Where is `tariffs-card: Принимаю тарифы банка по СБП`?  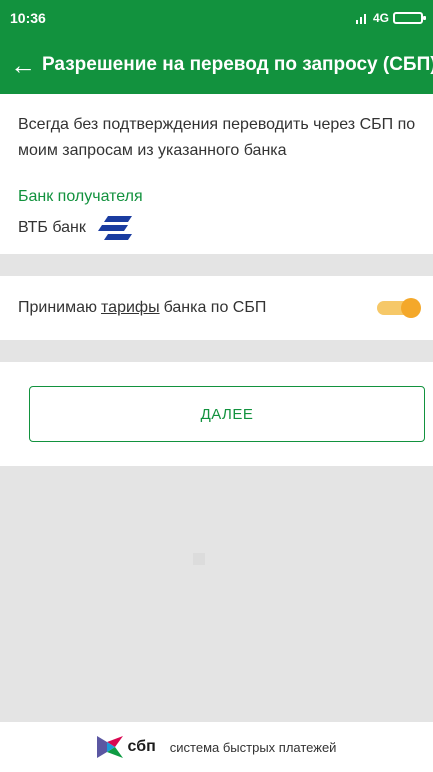 tariffs-card: Принимаю тарифы банка по СБП is located at coordinates (216, 308).